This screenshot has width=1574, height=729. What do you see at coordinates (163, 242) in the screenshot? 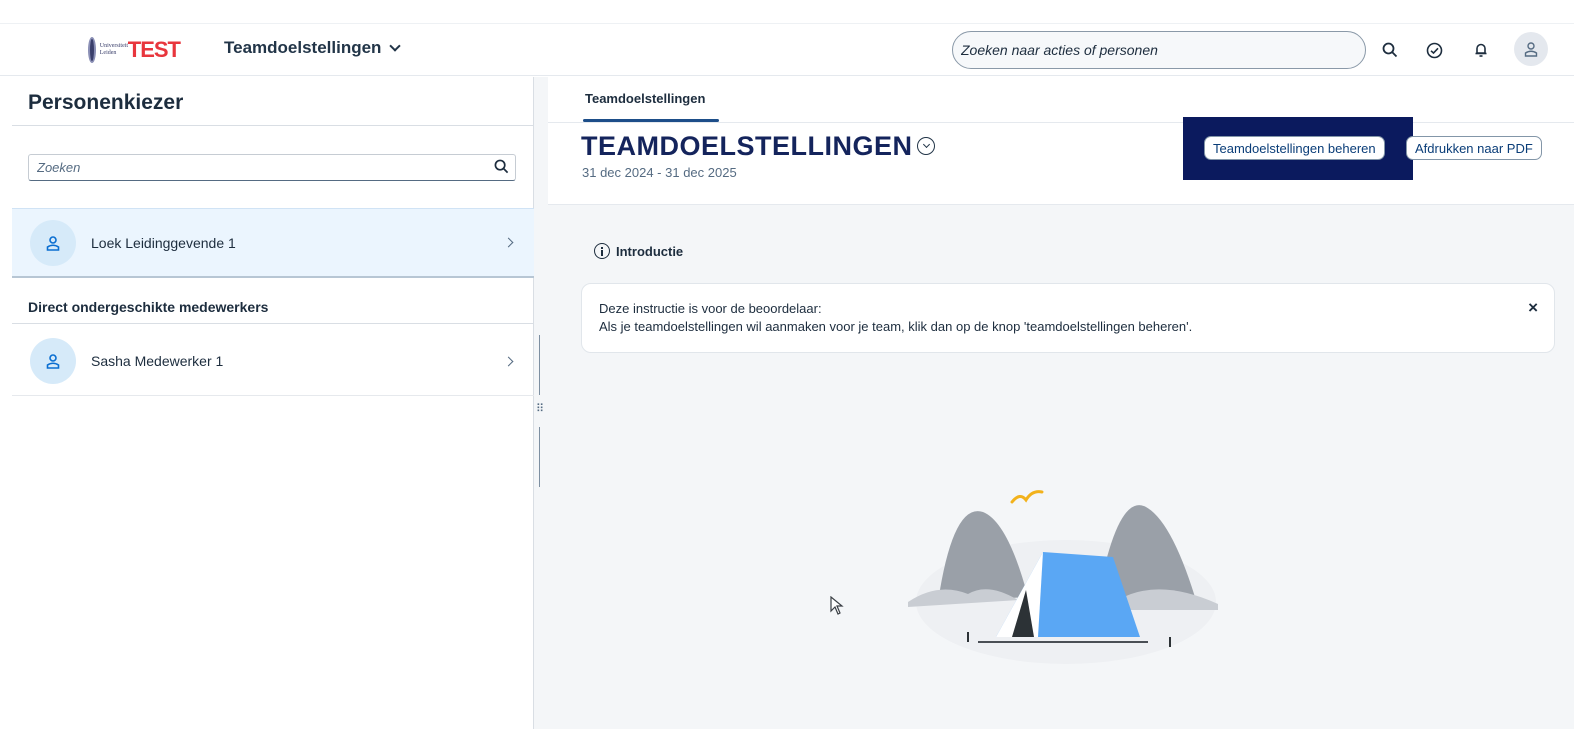
I see `person-name: Loek Leidinggevende 1` at bounding box center [163, 242].